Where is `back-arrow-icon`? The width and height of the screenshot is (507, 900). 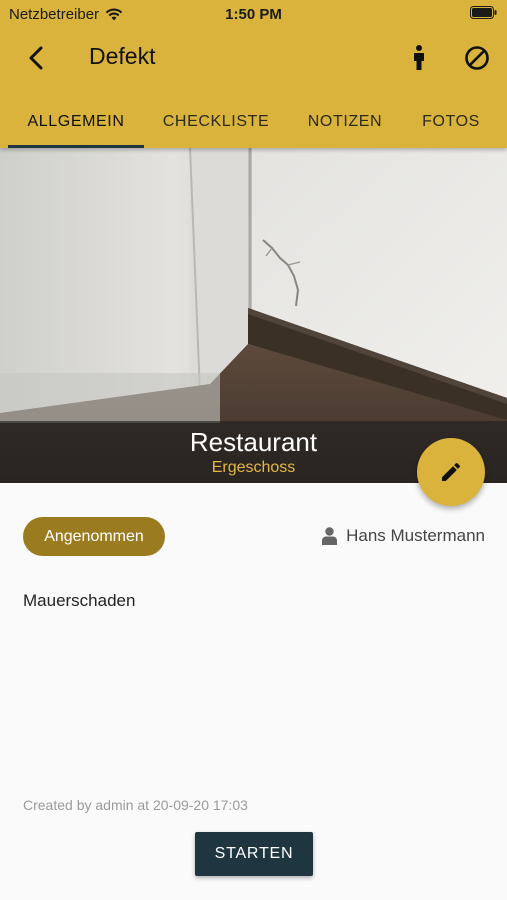 back-arrow-icon is located at coordinates (36, 58).